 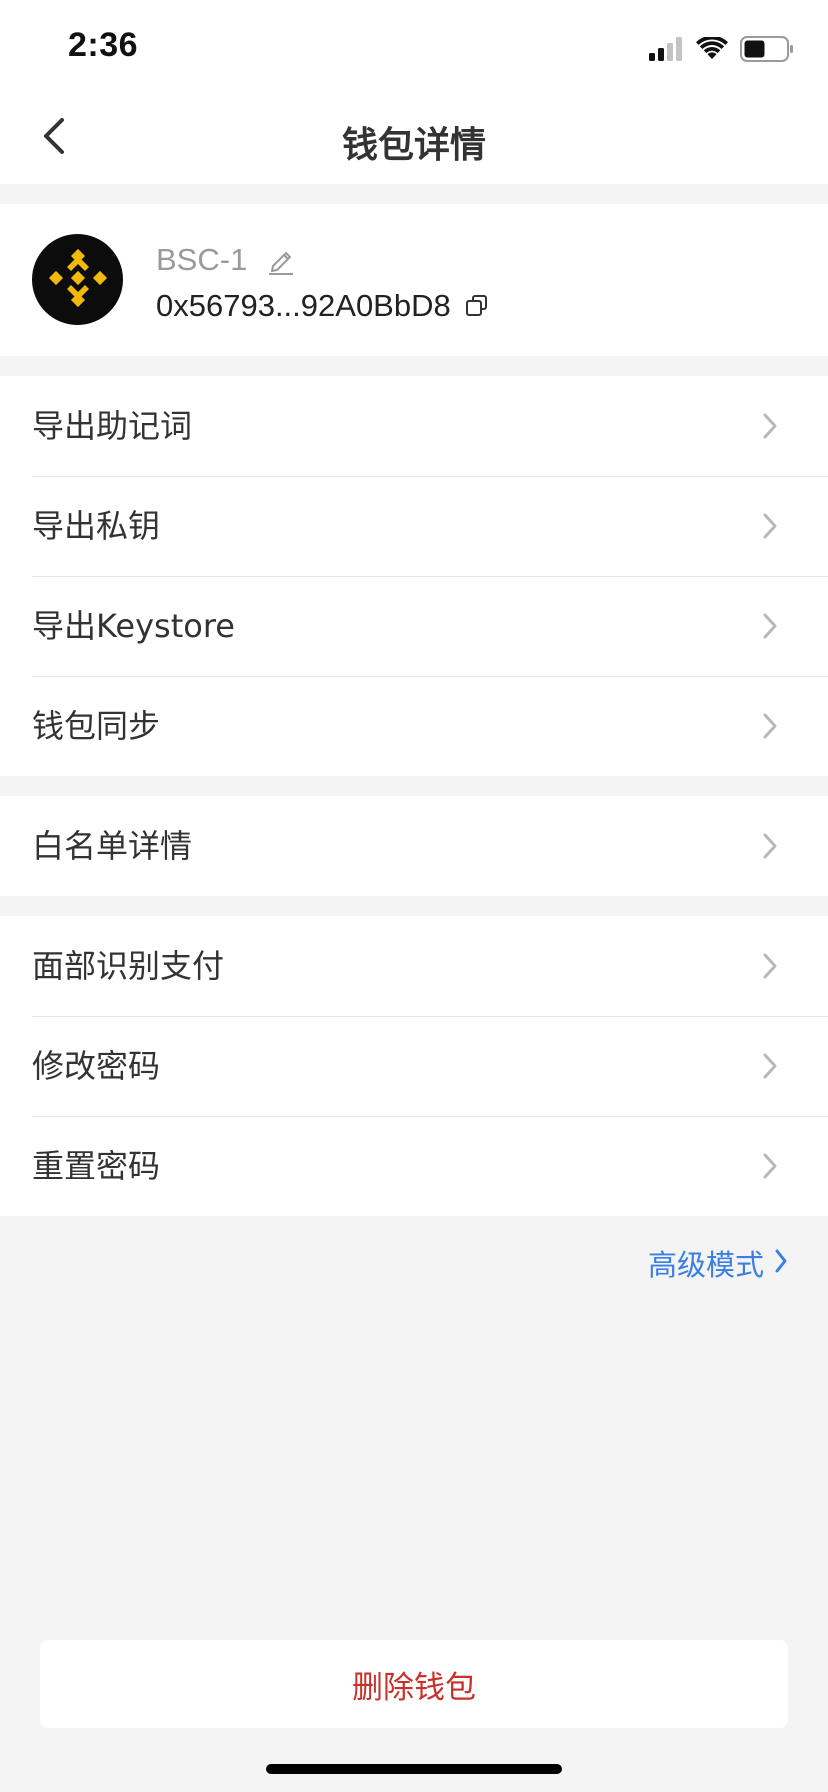 I want to click on whitelist-details-row: 白名单详情, so click(x=414, y=846).